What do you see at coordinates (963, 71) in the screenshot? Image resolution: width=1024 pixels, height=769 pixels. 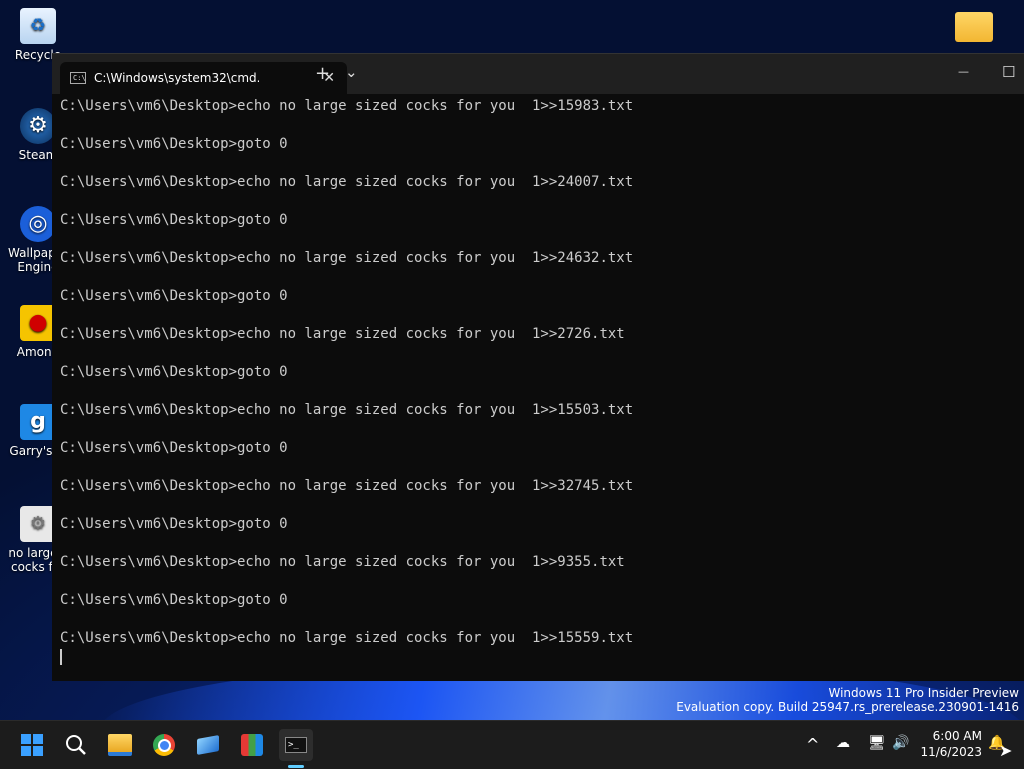 I see `minimize-button: —` at bounding box center [963, 71].